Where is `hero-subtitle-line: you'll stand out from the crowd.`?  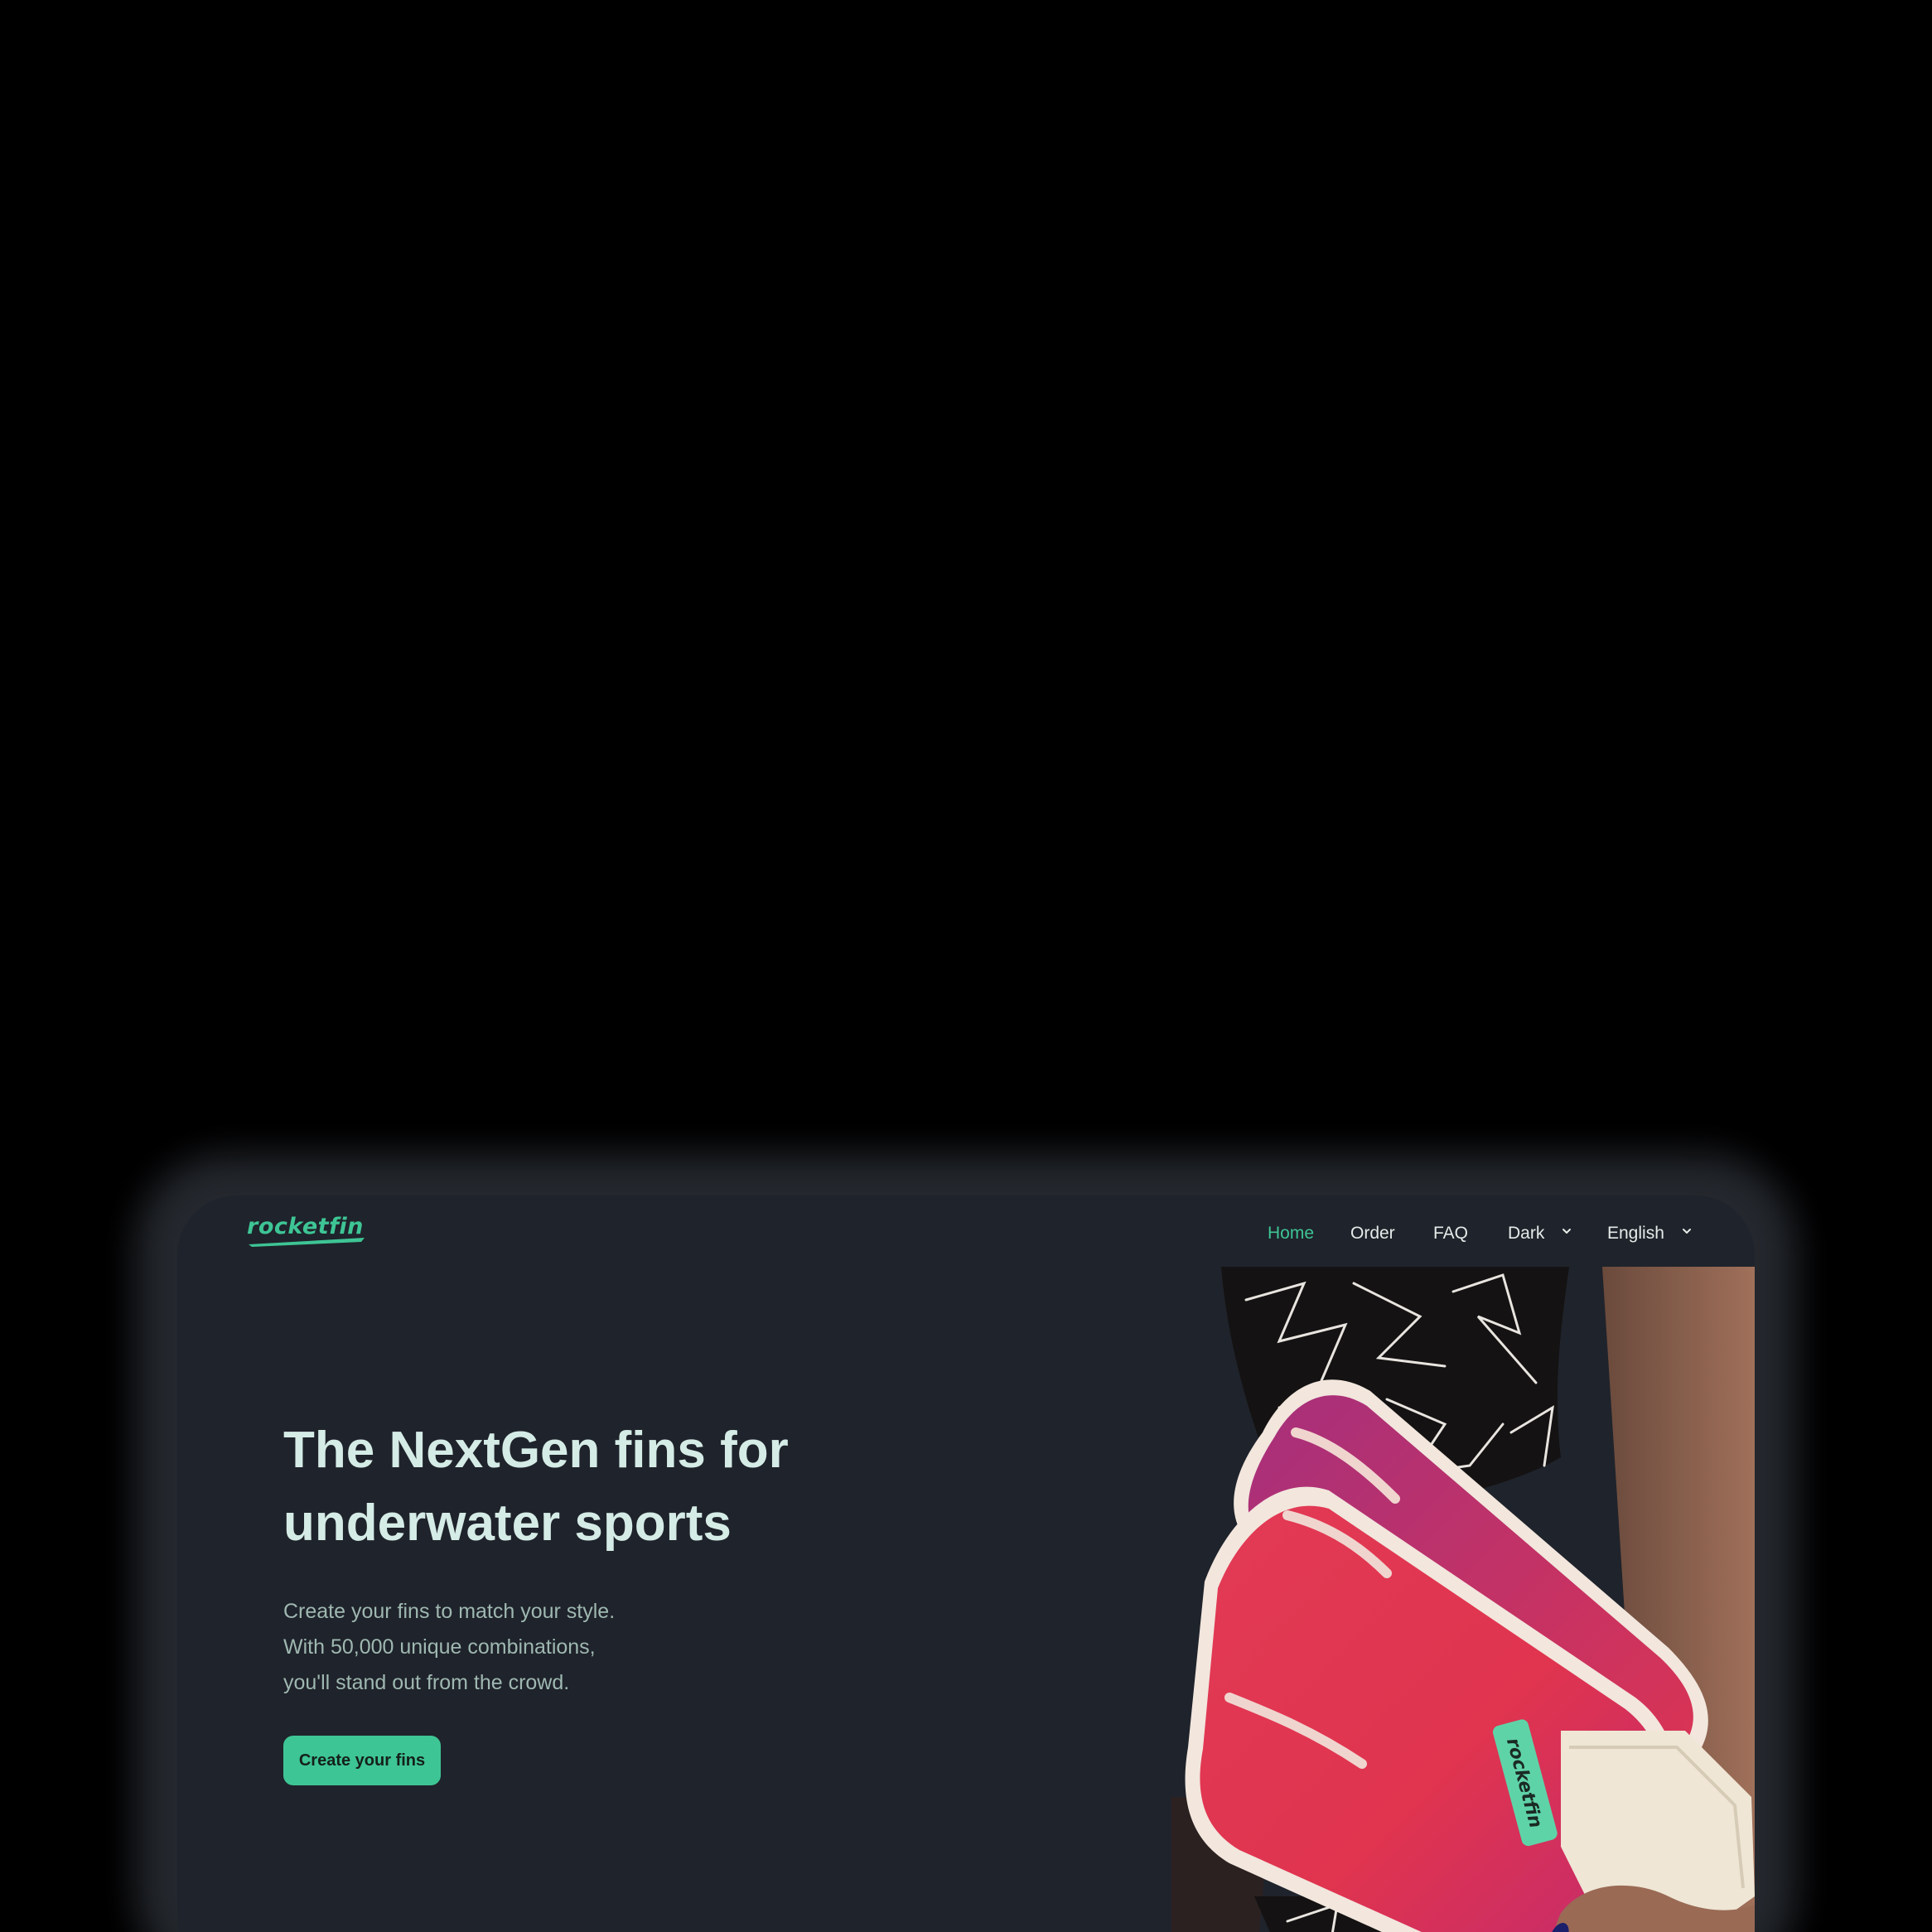
hero-subtitle-line: you'll stand out from the crowd. is located at coordinates (426, 1683).